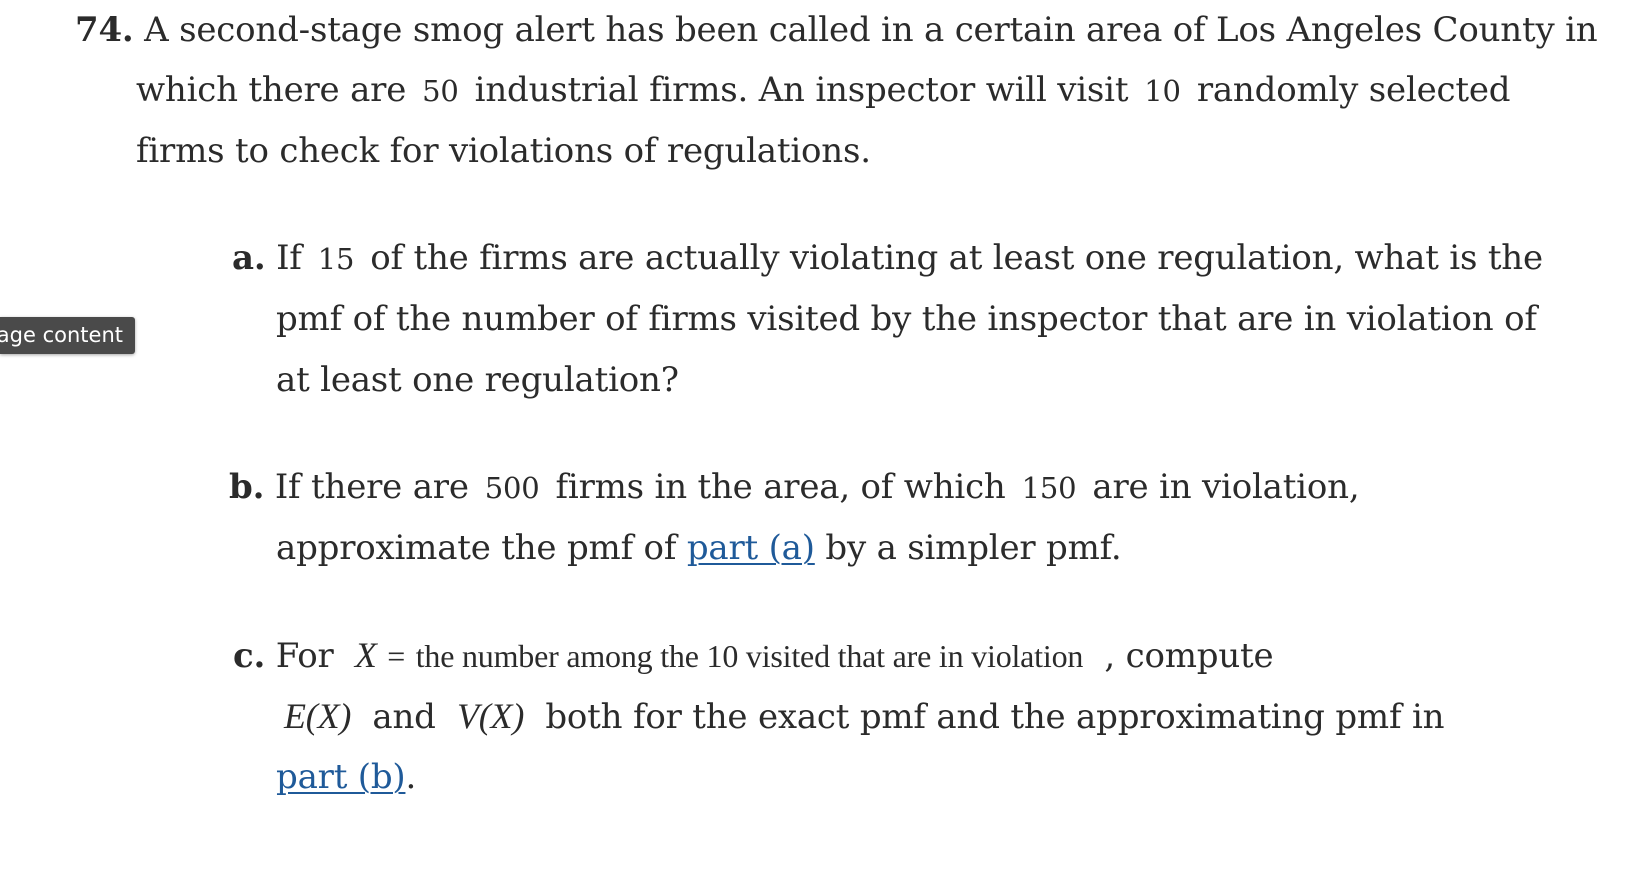 The height and width of the screenshot is (894, 1646). Describe the element at coordinates (249, 656) in the screenshot. I see `part-c-label: c.` at that location.